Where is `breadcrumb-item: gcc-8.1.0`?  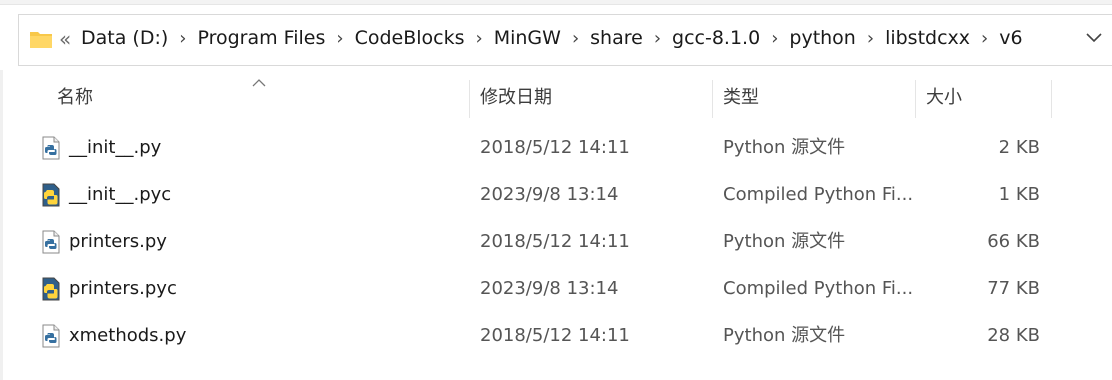 breadcrumb-item: gcc-8.1.0 is located at coordinates (716, 38).